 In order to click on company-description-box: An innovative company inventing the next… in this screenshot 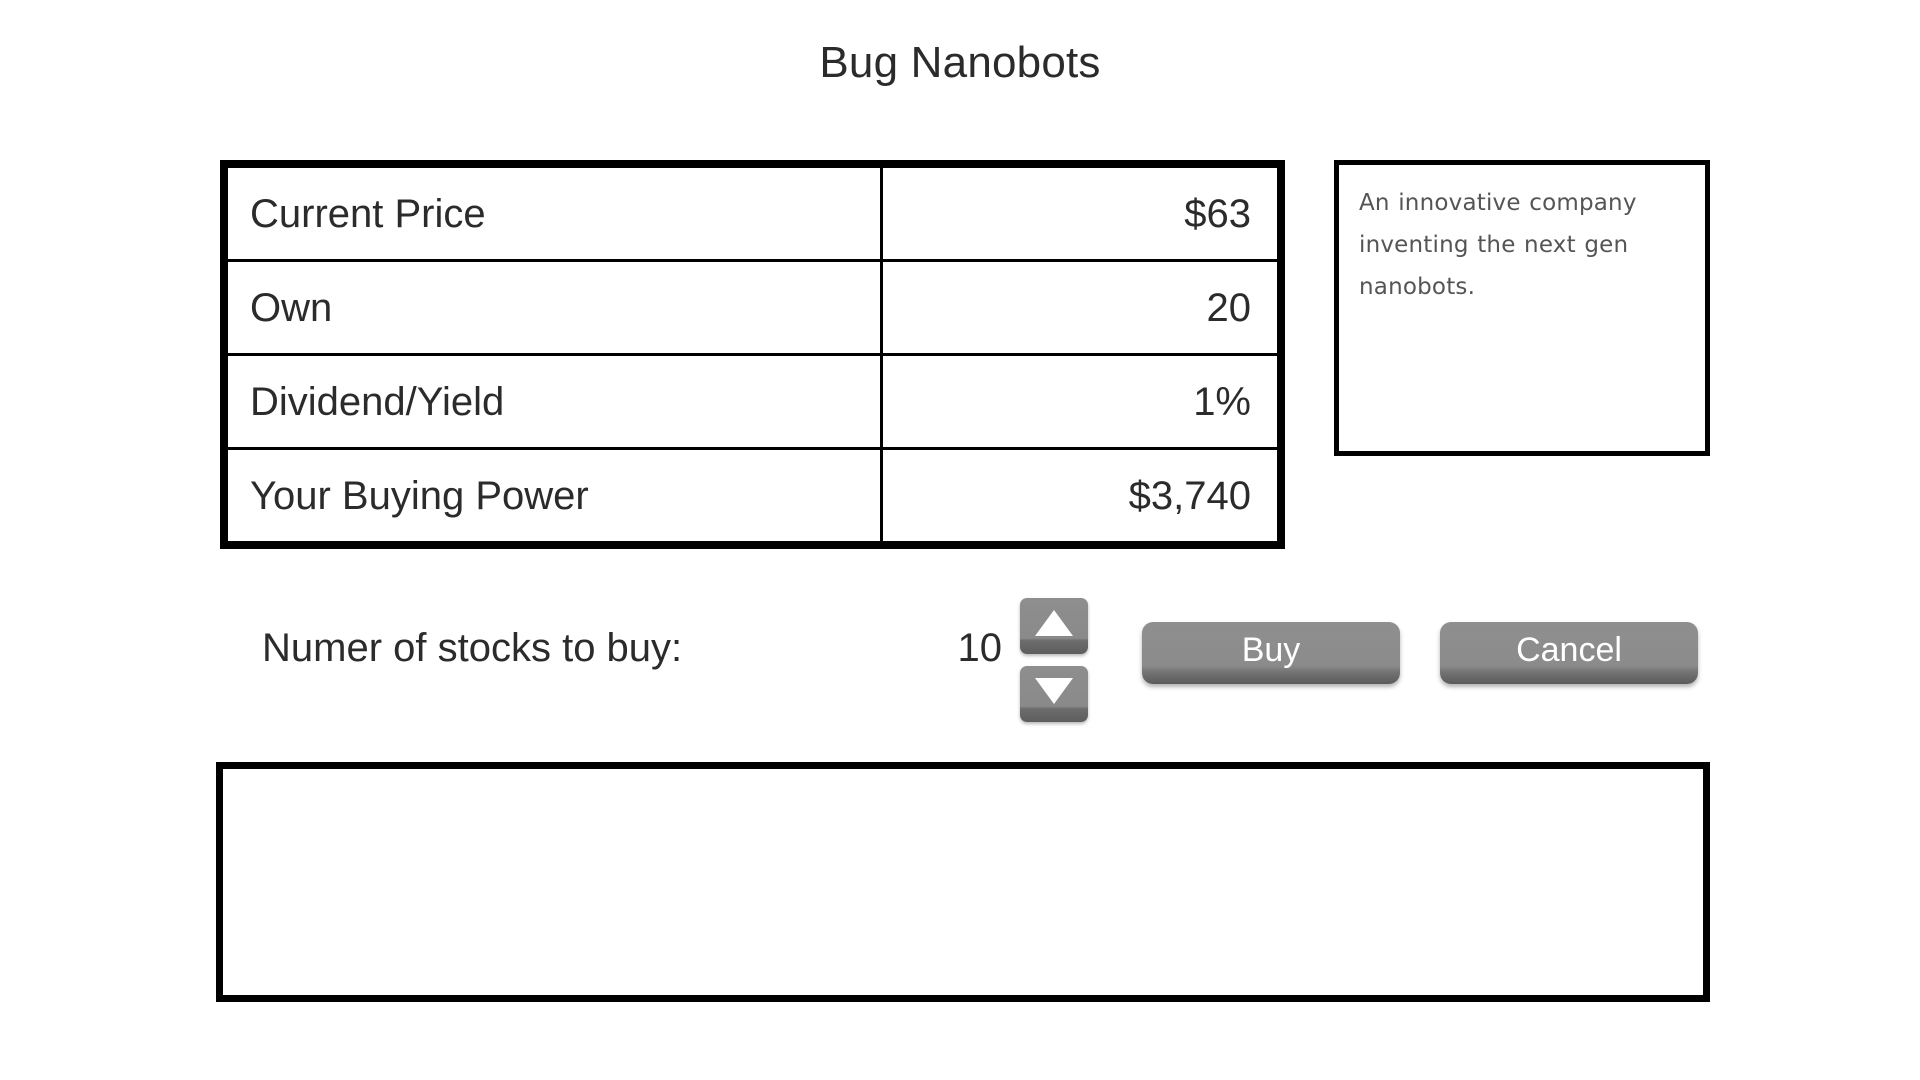, I will do `click(1522, 308)`.